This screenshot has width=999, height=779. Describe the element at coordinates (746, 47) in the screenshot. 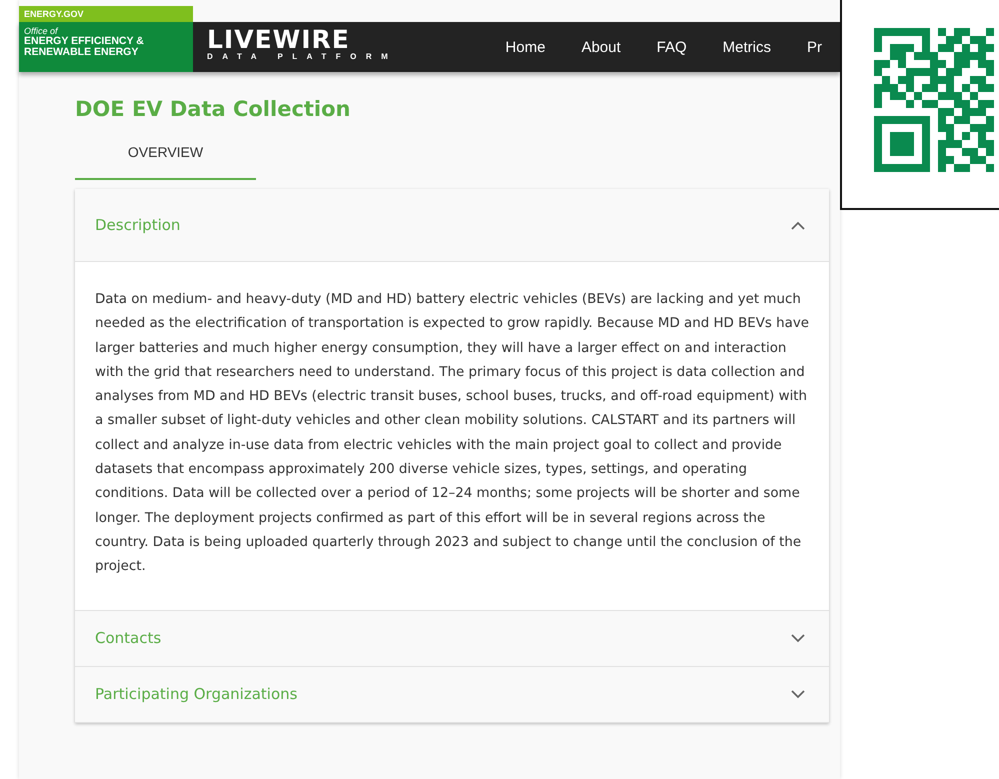

I see `nav-link: Metrics` at that location.